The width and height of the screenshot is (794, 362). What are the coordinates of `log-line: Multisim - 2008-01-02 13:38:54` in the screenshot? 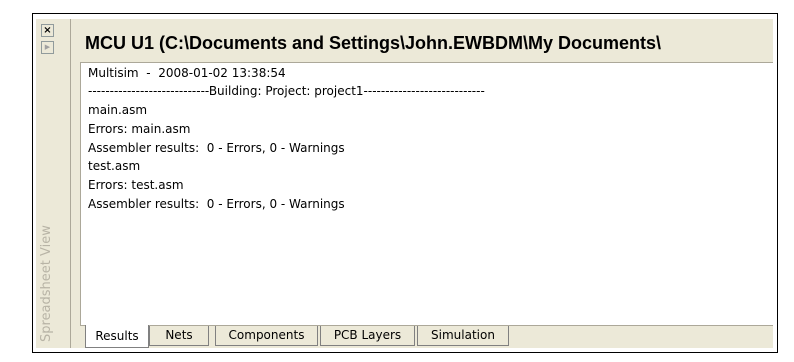 It's located at (187, 73).